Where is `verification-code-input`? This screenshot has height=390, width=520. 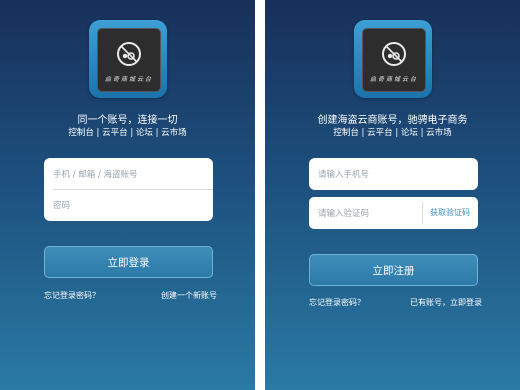
verification-code-input is located at coordinates (366, 213).